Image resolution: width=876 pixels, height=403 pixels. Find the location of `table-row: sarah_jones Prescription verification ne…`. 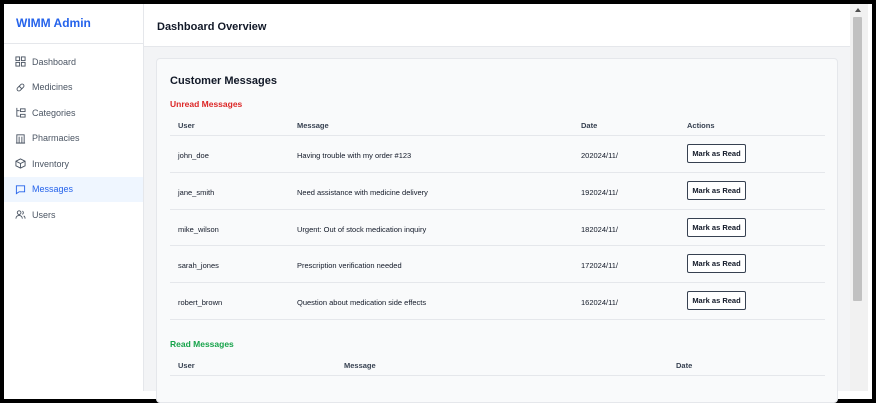

table-row: sarah_jones Prescription verification ne… is located at coordinates (497, 265).